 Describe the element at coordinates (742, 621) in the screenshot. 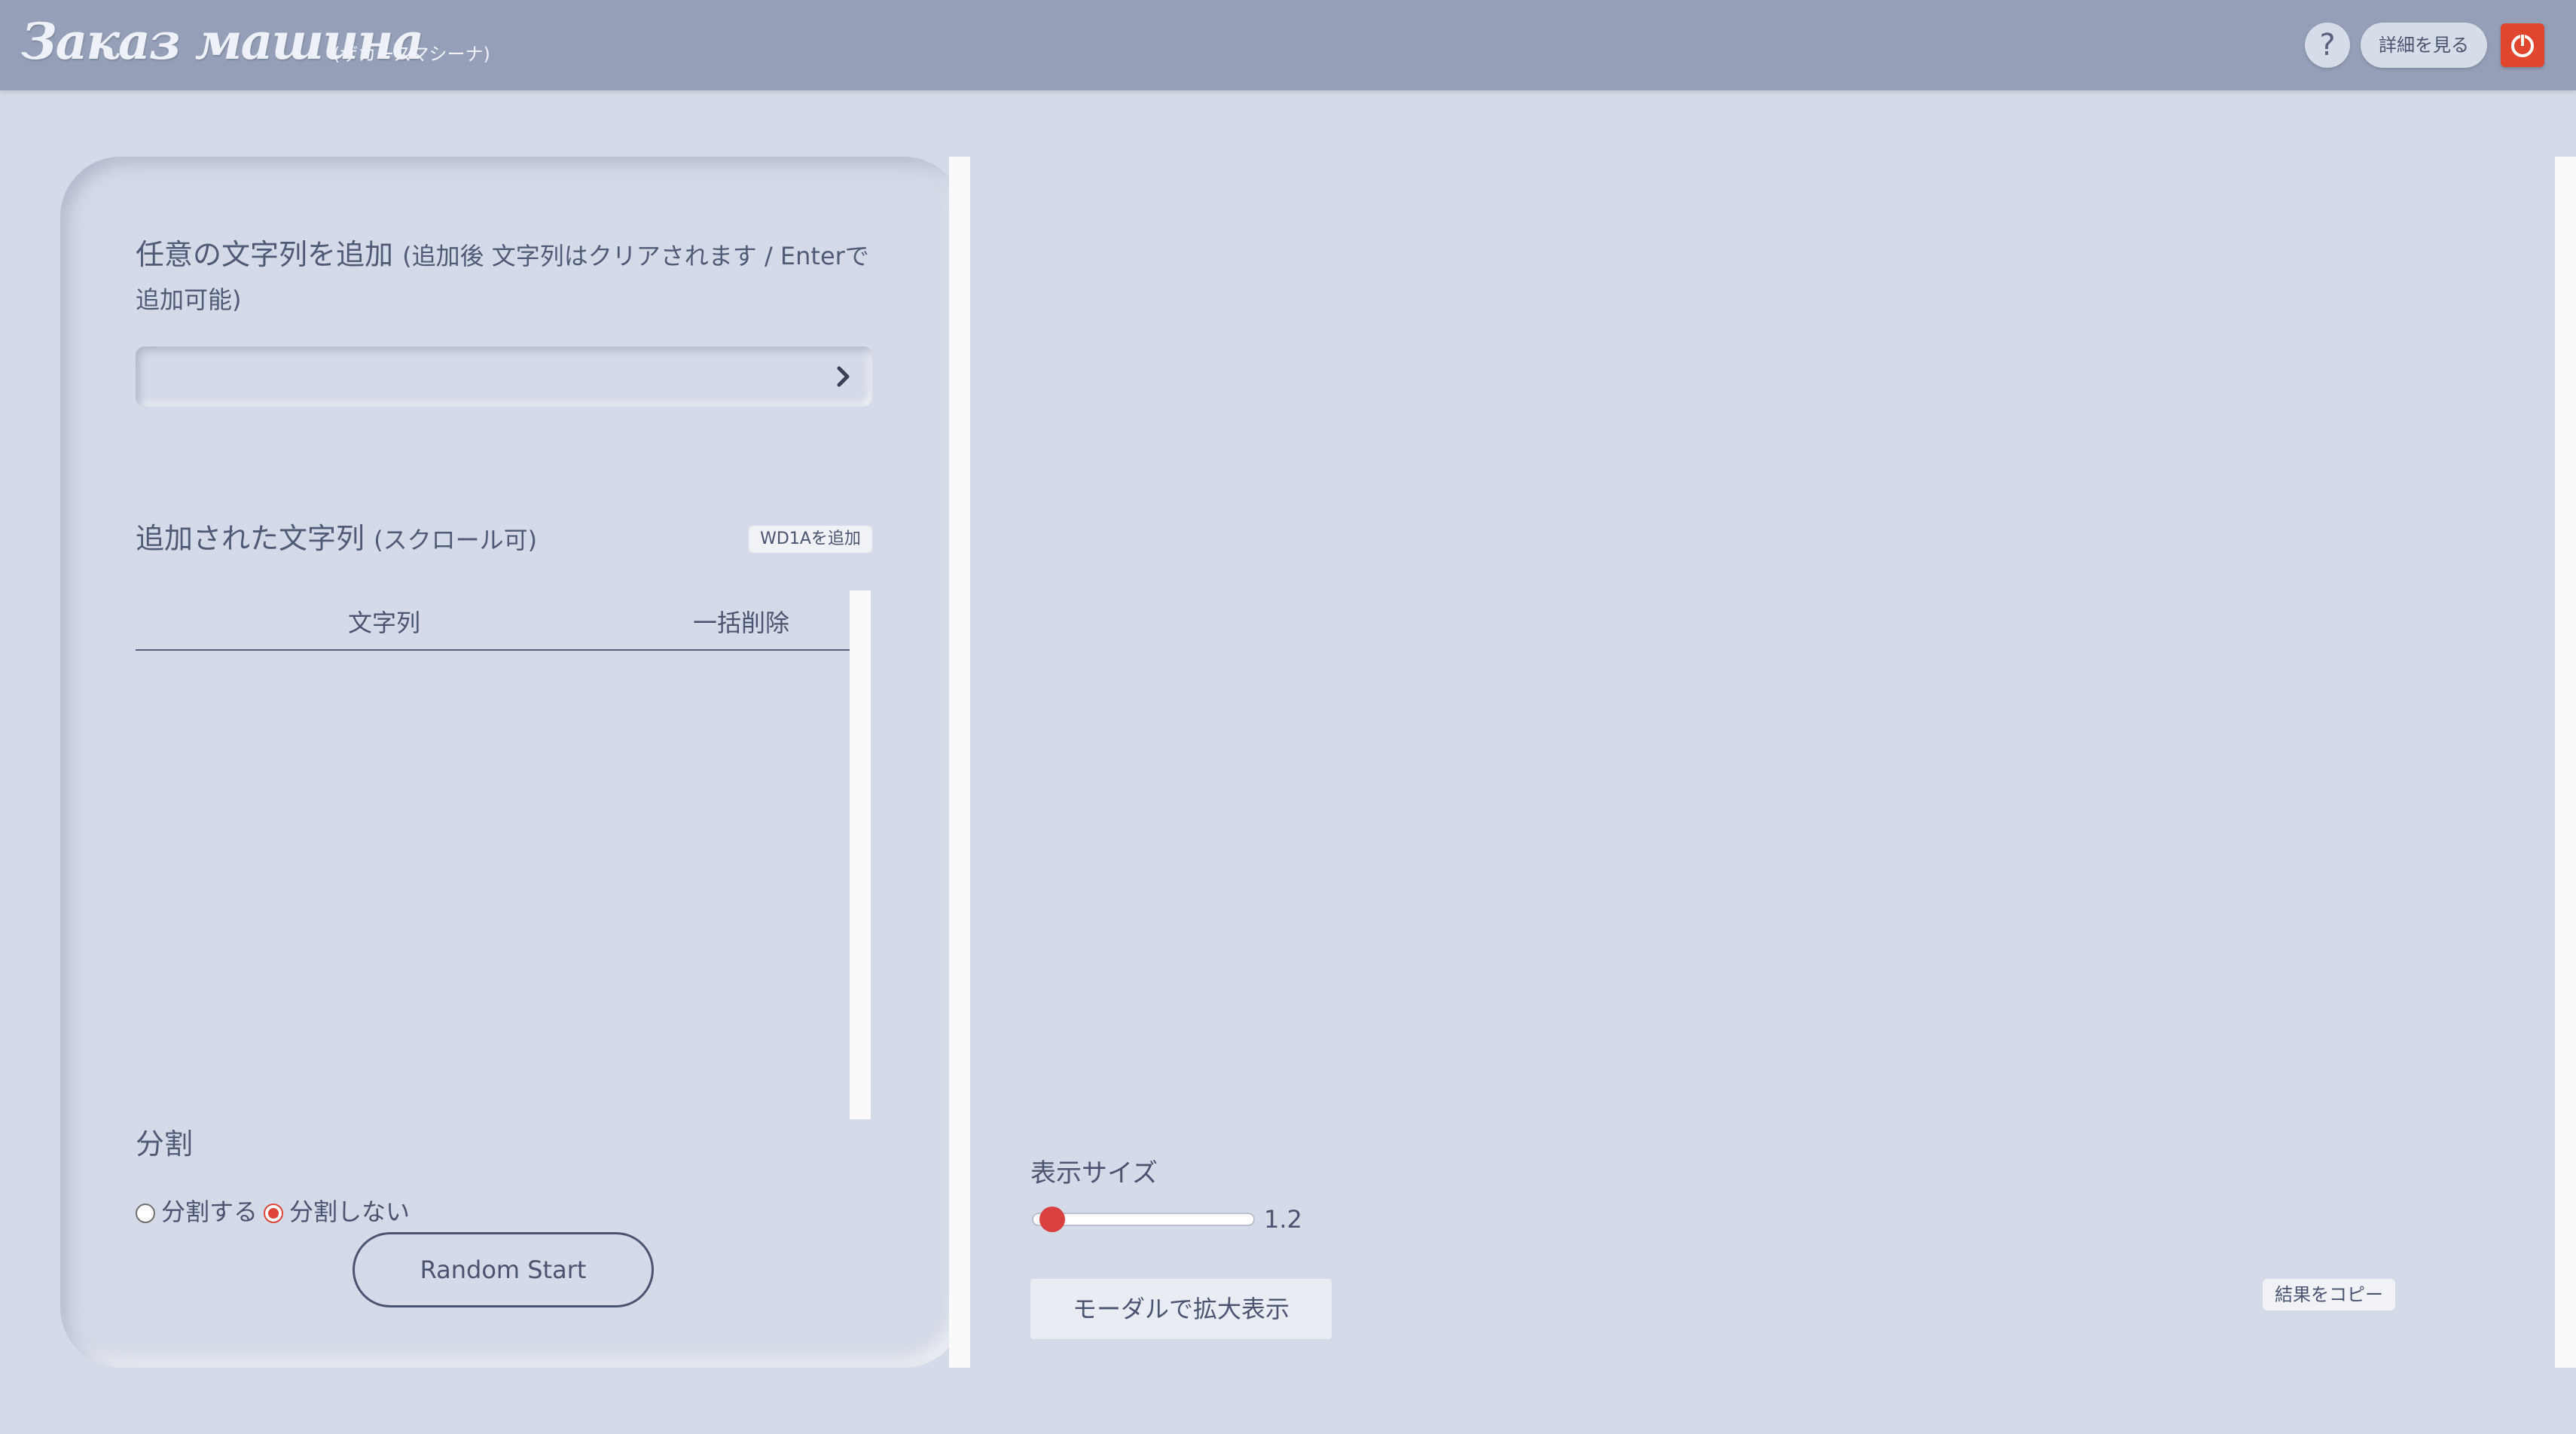

I see `delete-all-button: 一括削除` at that location.